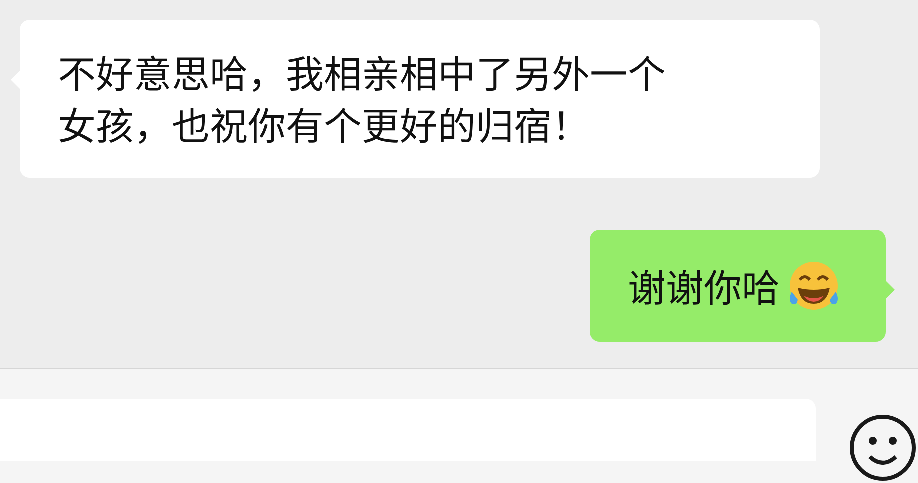 The width and height of the screenshot is (918, 483). I want to click on message-text: 谢谢你哈, so click(704, 286).